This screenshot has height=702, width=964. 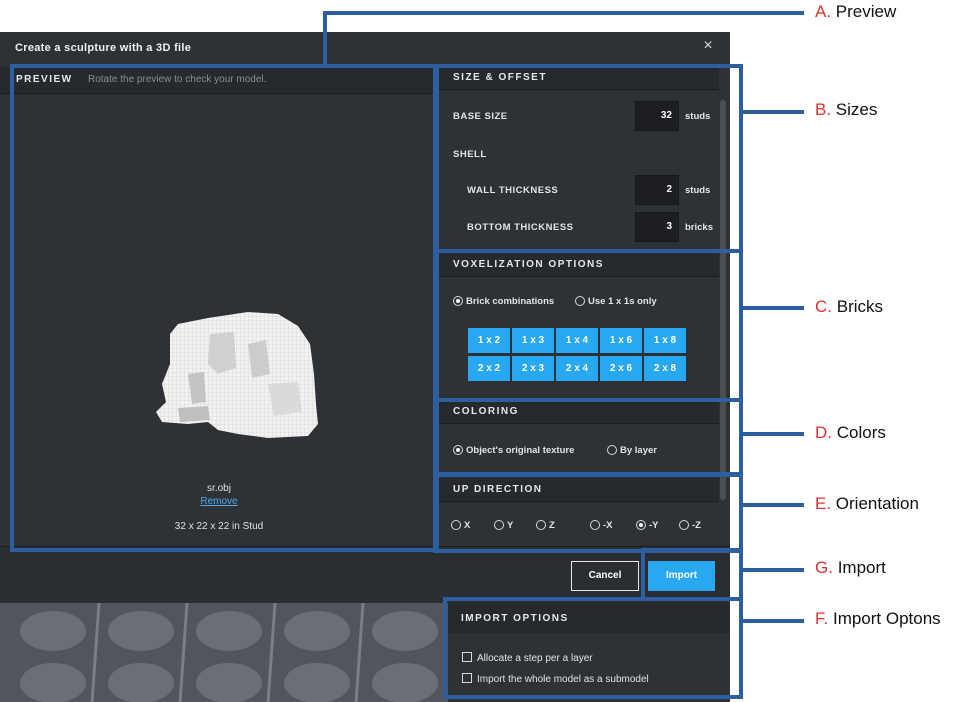 What do you see at coordinates (823, 109) in the screenshot?
I see `callout-letter: B.` at bounding box center [823, 109].